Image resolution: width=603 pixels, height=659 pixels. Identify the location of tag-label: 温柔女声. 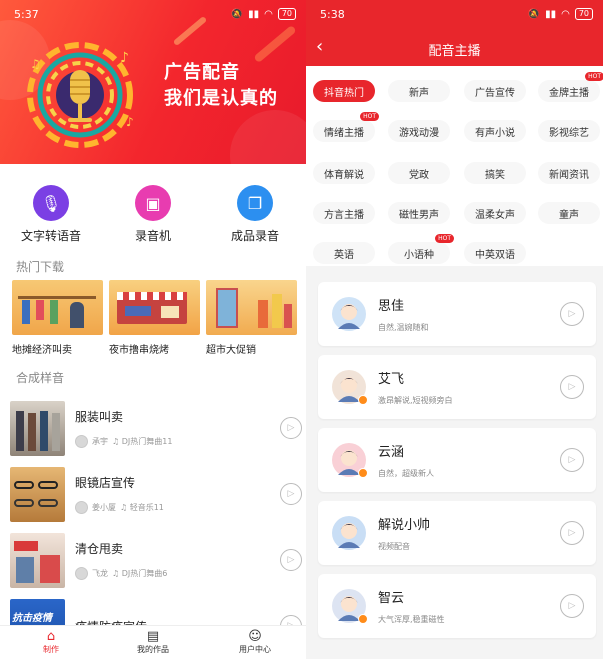
(495, 215).